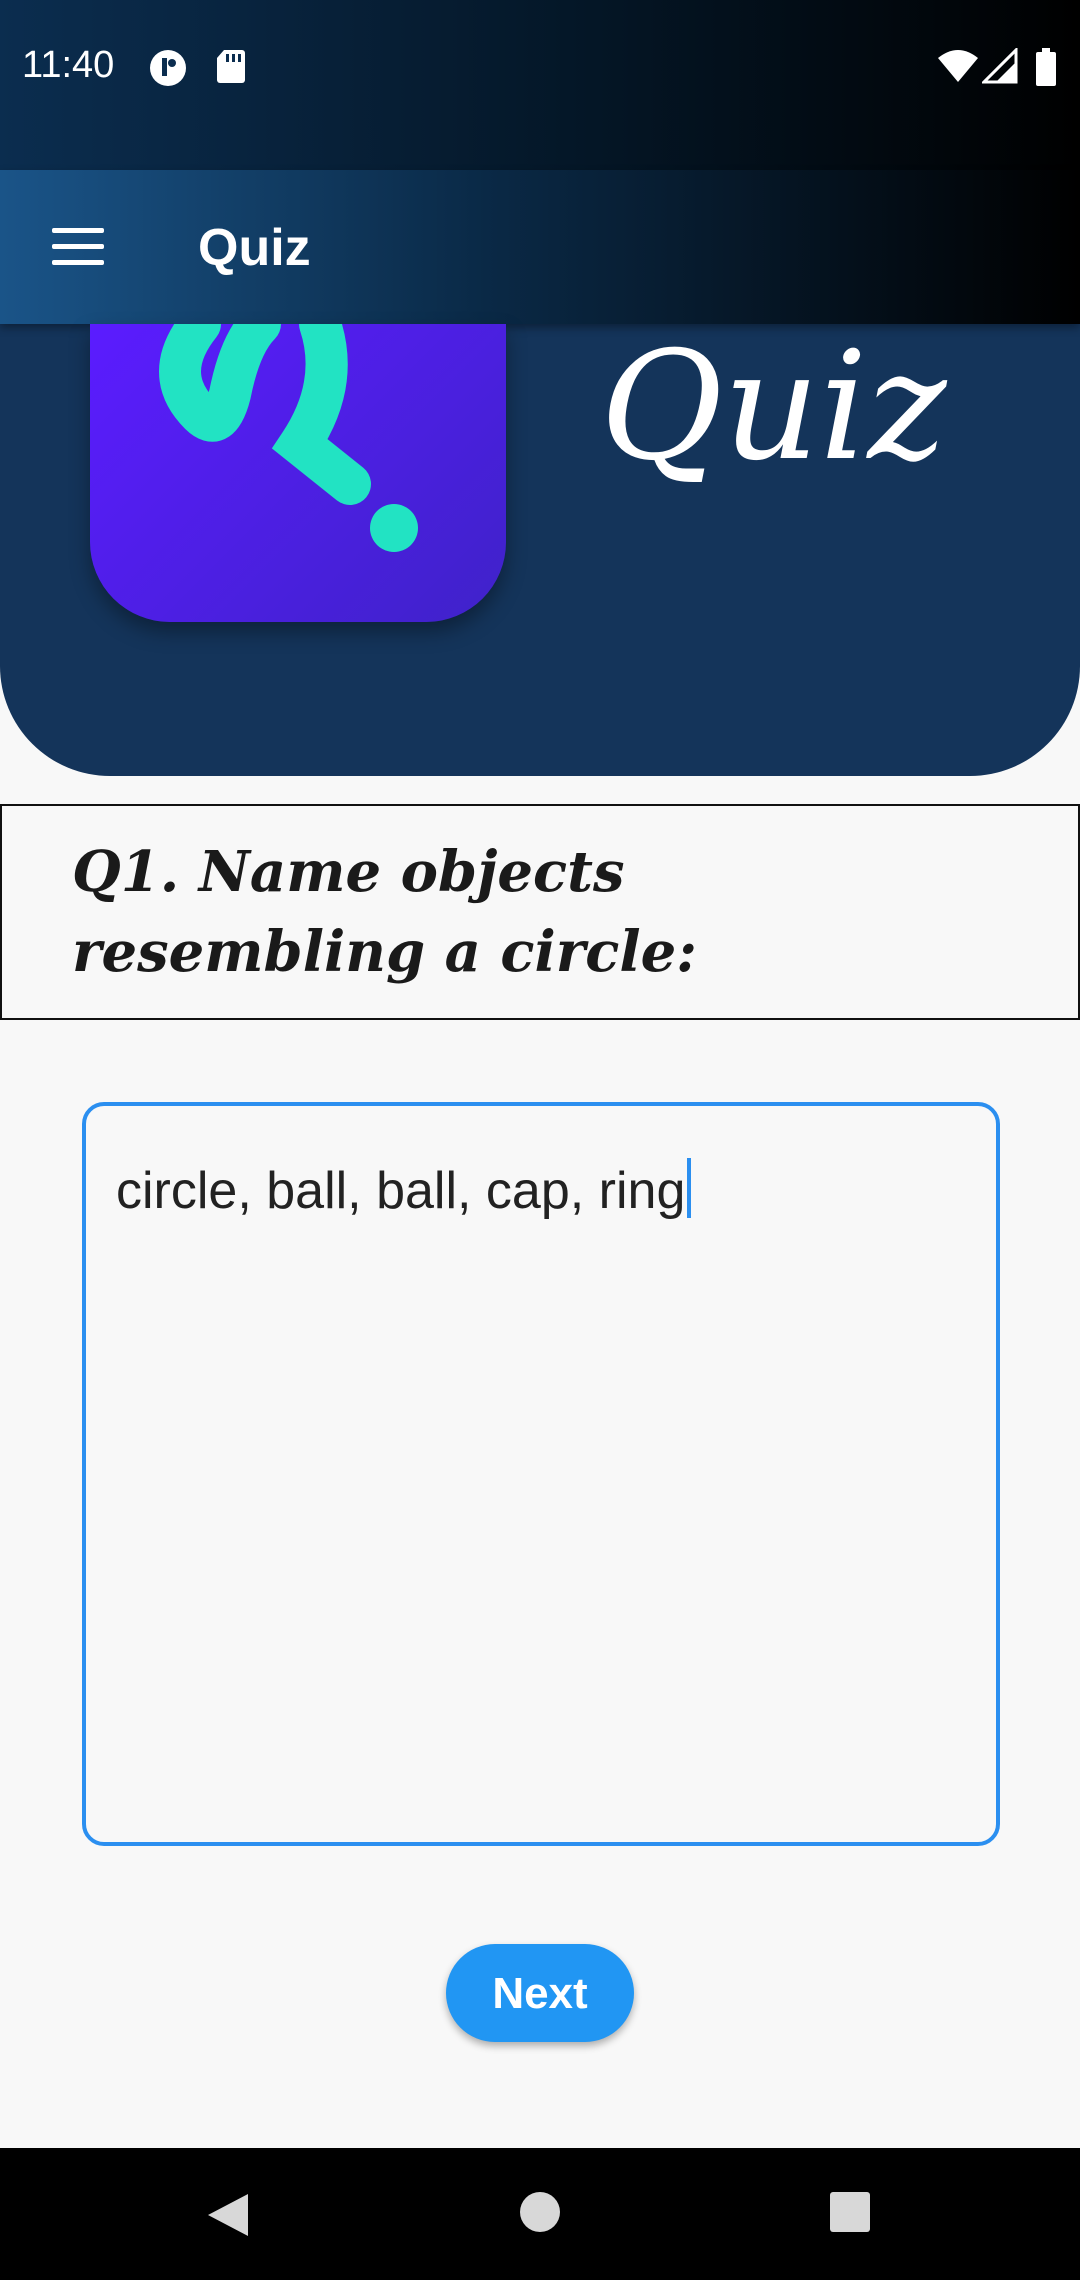  What do you see at coordinates (78, 247) in the screenshot?
I see `hamburger-menu-icon` at bounding box center [78, 247].